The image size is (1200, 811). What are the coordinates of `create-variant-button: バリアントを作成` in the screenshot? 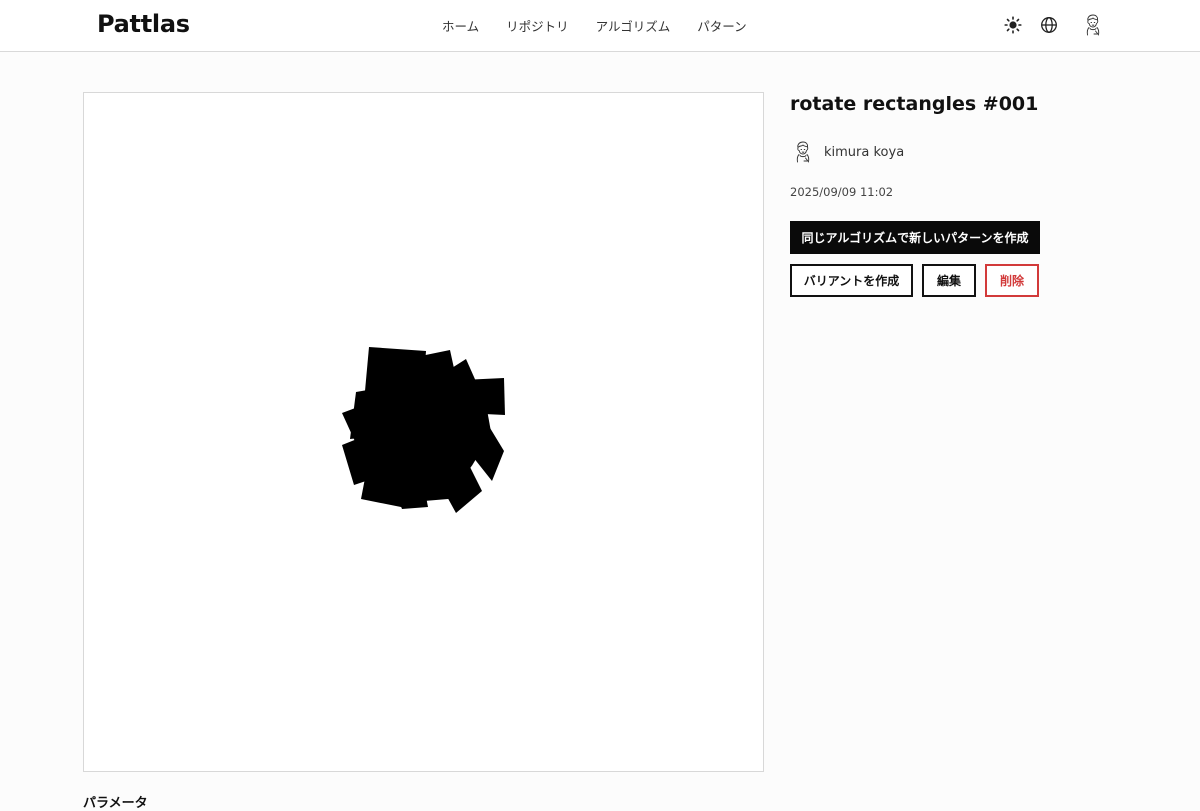 It's located at (851, 280).